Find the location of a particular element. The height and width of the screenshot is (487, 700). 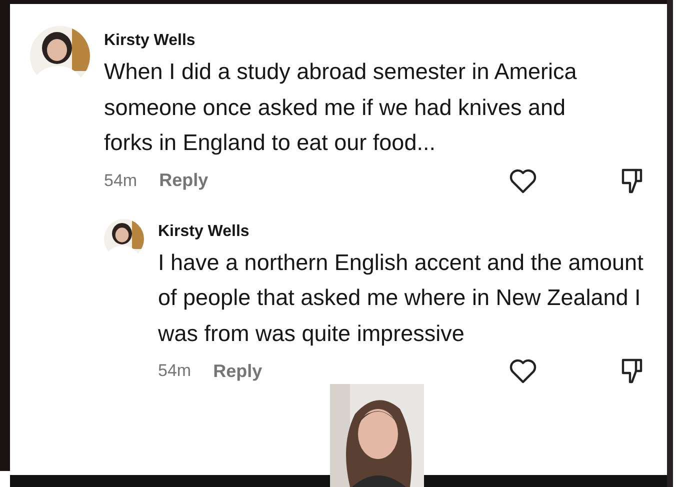

comment-text: I have a northern English accent and the amount of people that asked me where in New Zealand I was from was quite impressive is located at coordinates (401, 298).